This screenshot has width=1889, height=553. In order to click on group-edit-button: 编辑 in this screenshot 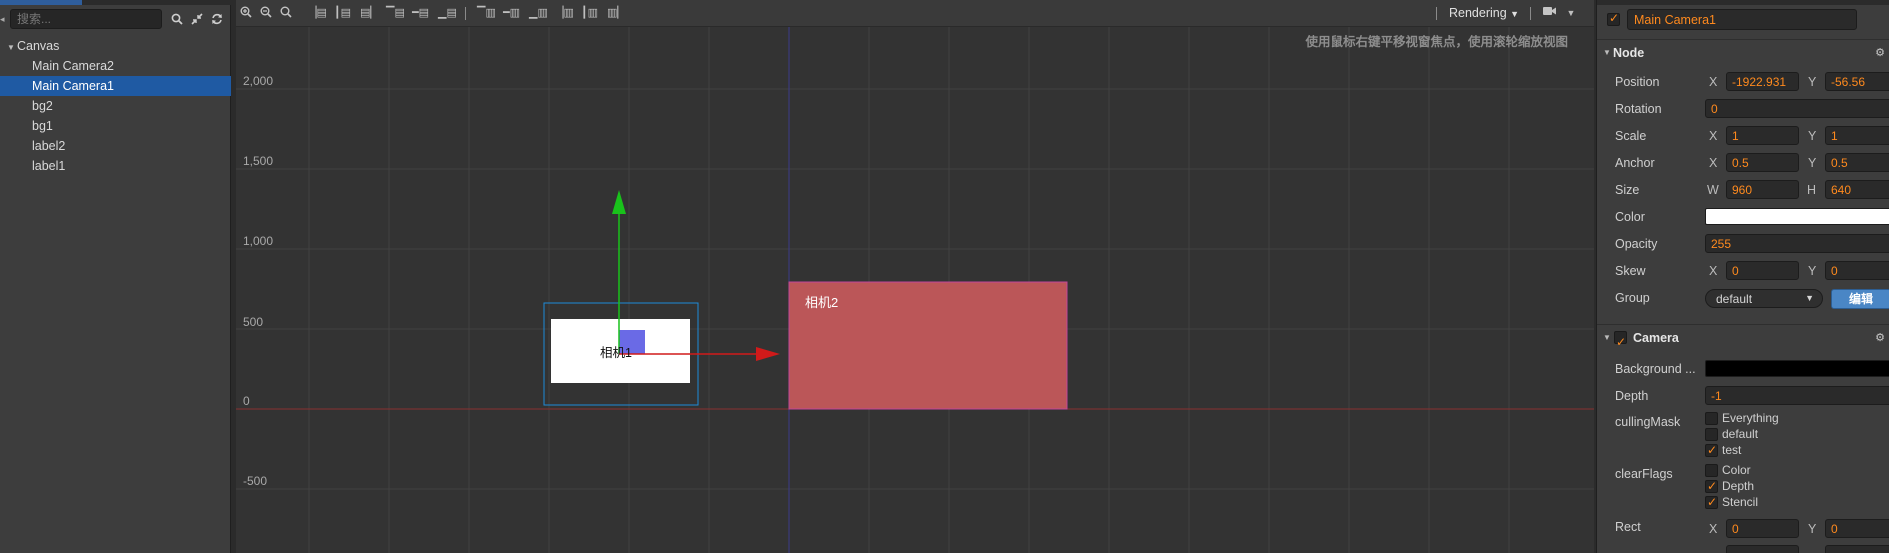, I will do `click(1860, 299)`.